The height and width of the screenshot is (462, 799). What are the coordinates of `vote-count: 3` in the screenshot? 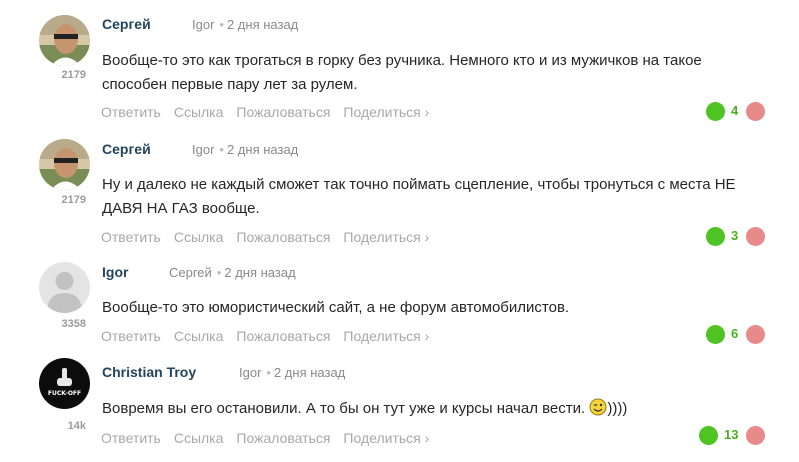 It's located at (735, 235).